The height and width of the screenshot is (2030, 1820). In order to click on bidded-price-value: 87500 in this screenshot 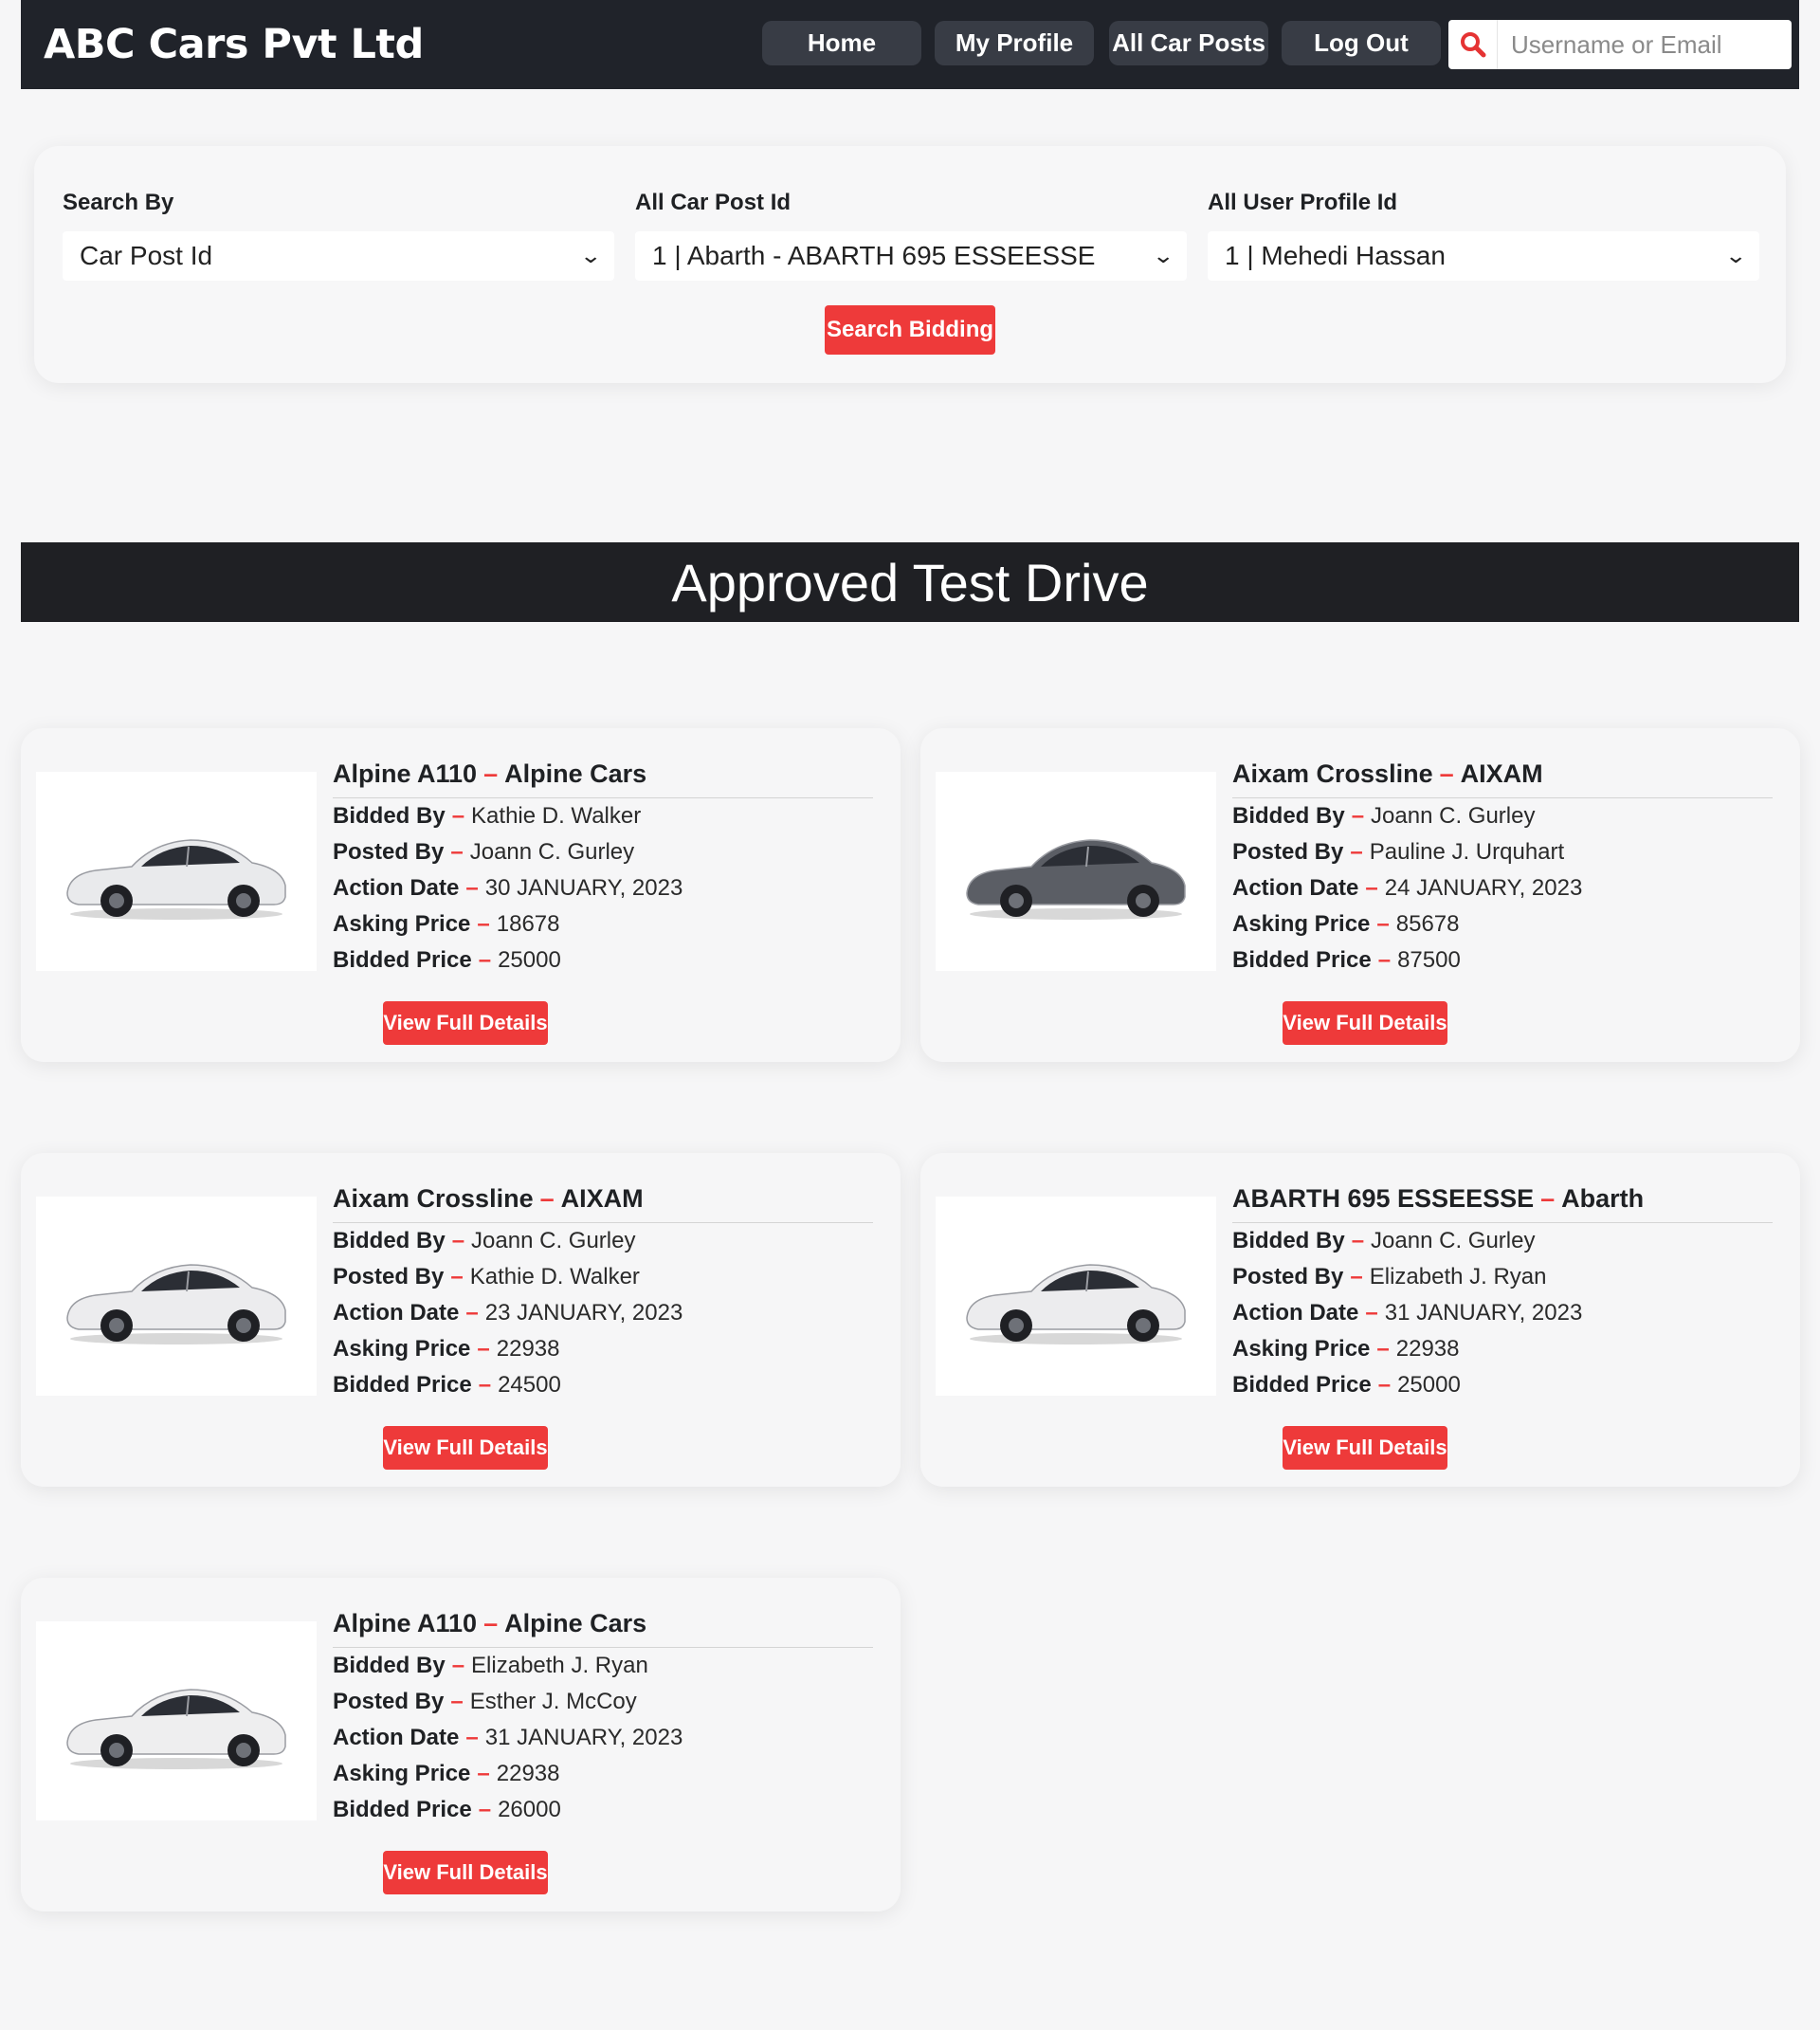, I will do `click(1429, 960)`.